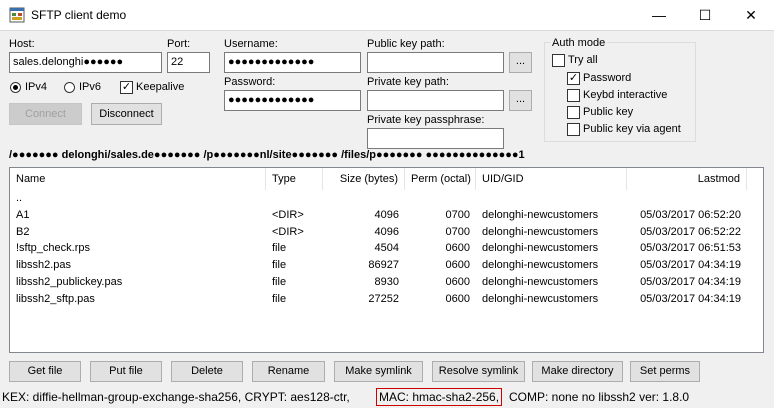  Describe the element at coordinates (292, 100) in the screenshot. I see `password-input: ●●●●●●●●●●●●●` at that location.